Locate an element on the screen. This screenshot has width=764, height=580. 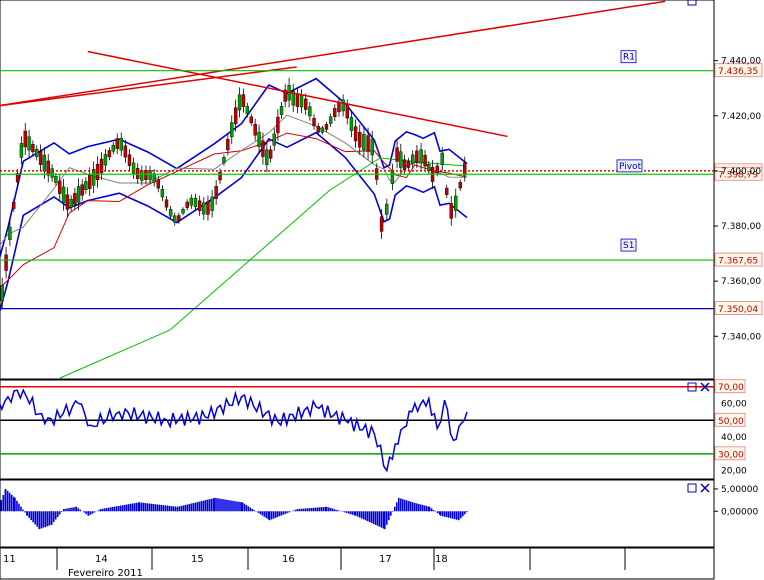
oscillator-level-label: 70,00 is located at coordinates (731, 388).